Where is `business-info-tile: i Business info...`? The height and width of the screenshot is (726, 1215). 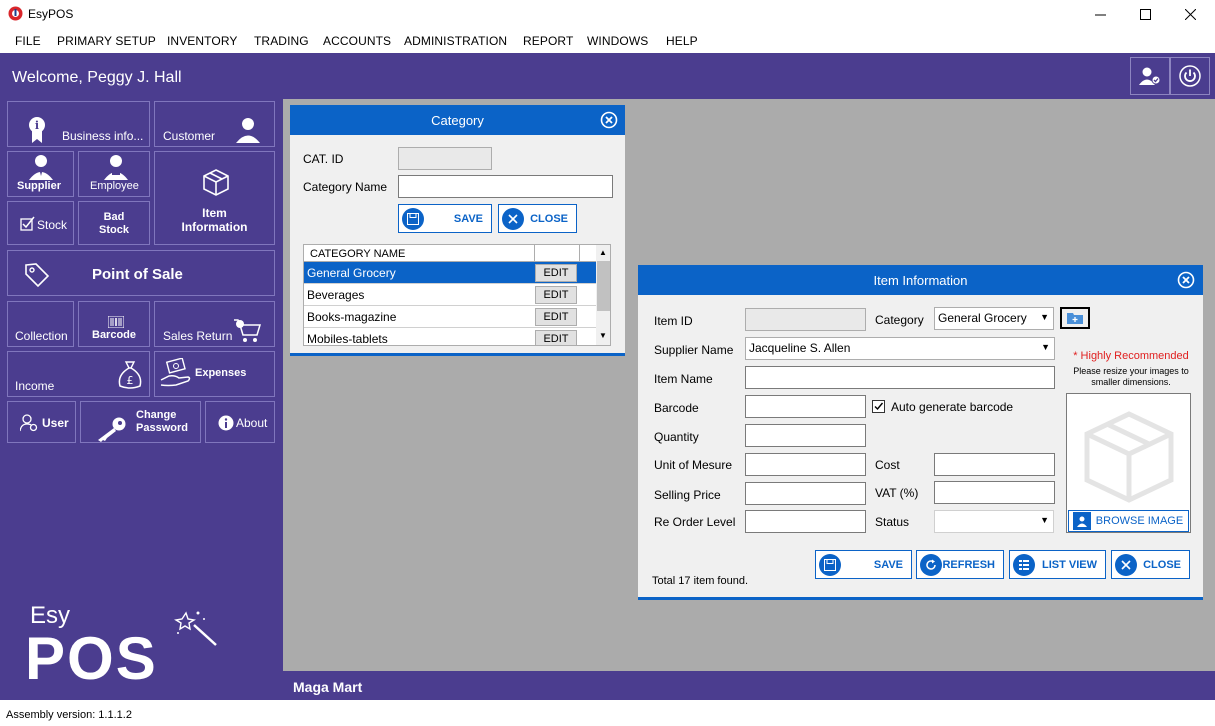 business-info-tile: i Business info... is located at coordinates (78, 124).